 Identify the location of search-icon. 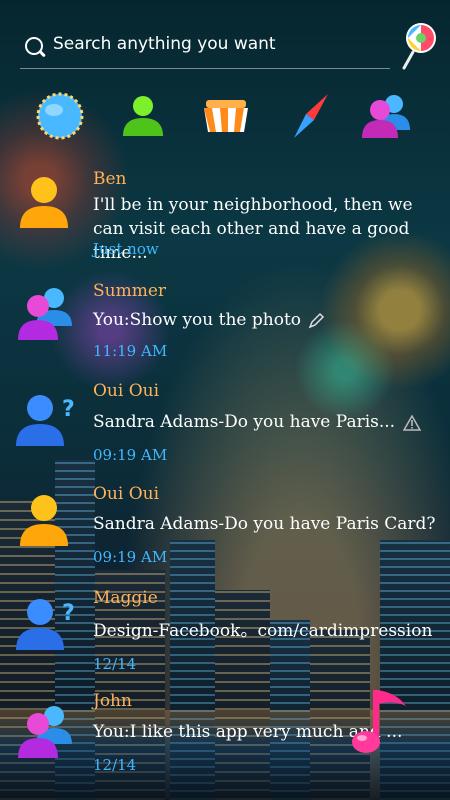
(34, 46).